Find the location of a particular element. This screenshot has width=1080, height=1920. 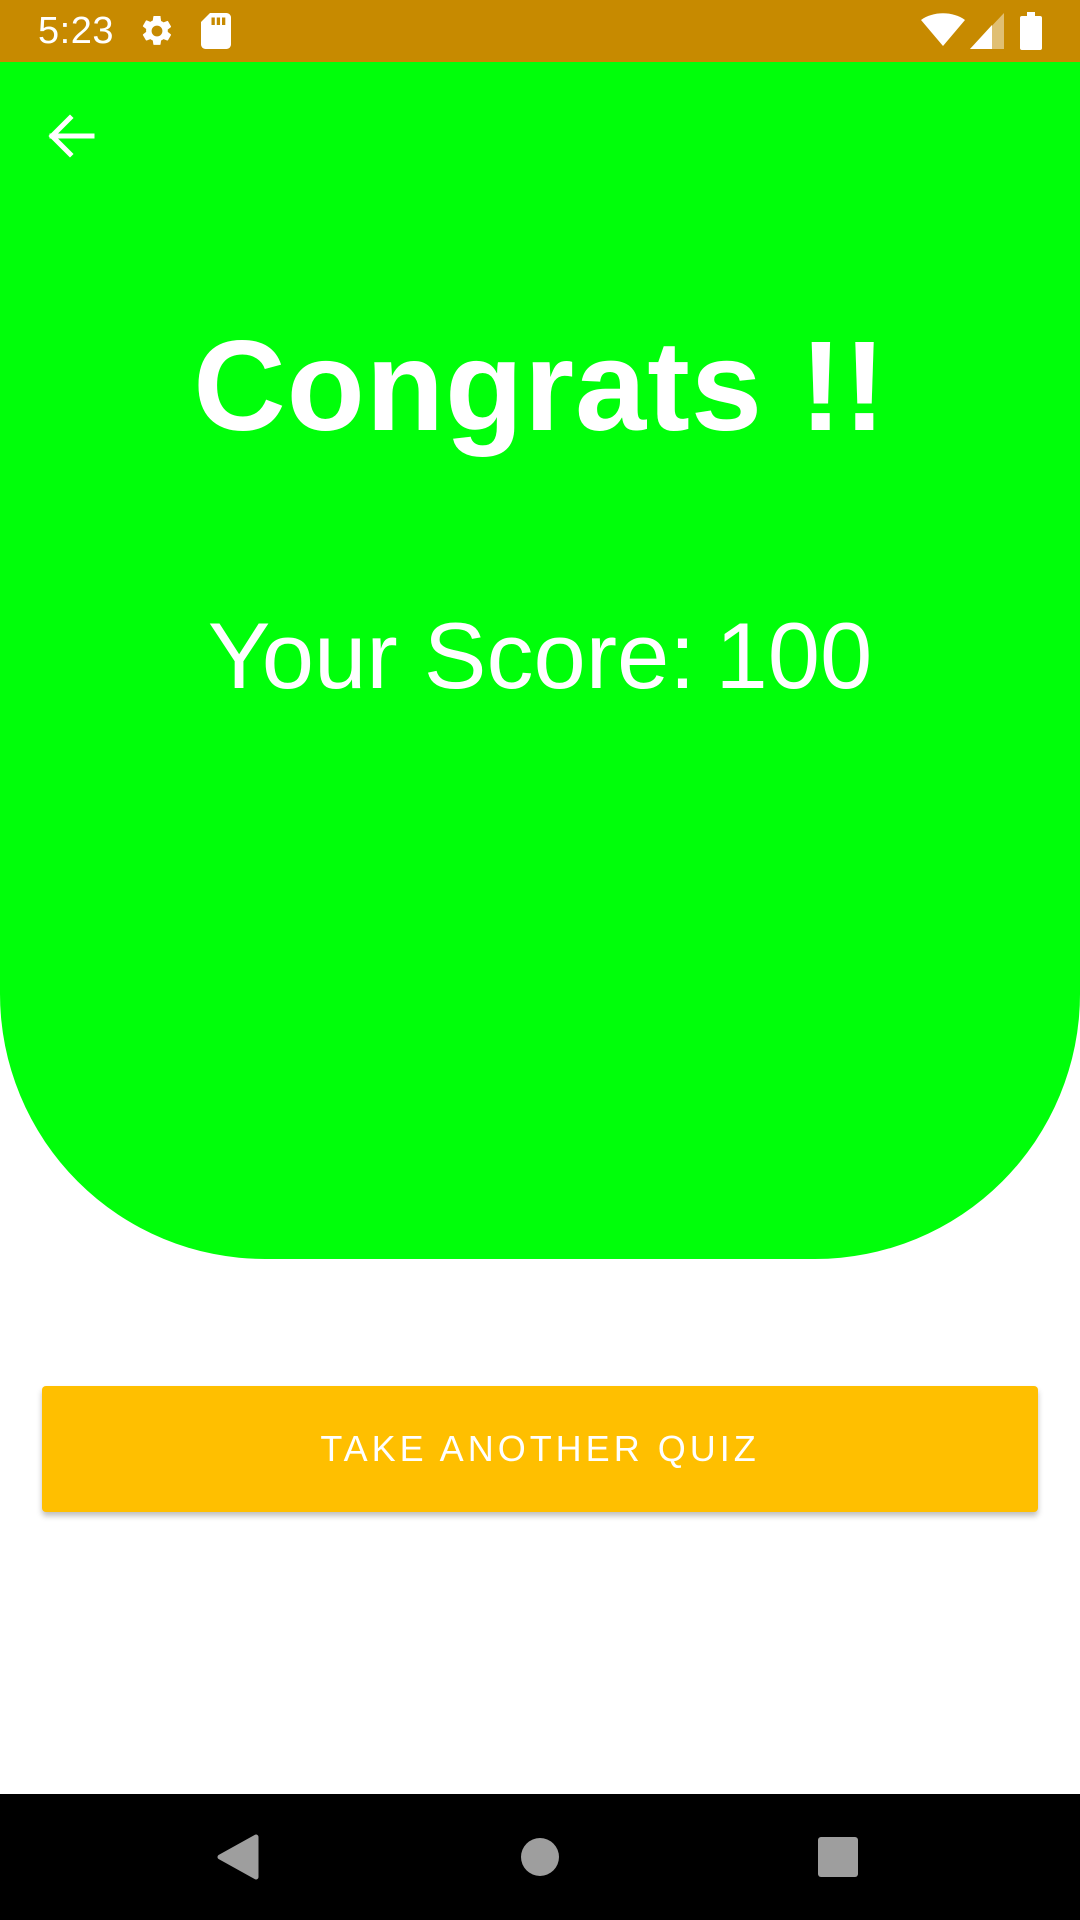

congrats-title: Congrats !! is located at coordinates (540, 386).